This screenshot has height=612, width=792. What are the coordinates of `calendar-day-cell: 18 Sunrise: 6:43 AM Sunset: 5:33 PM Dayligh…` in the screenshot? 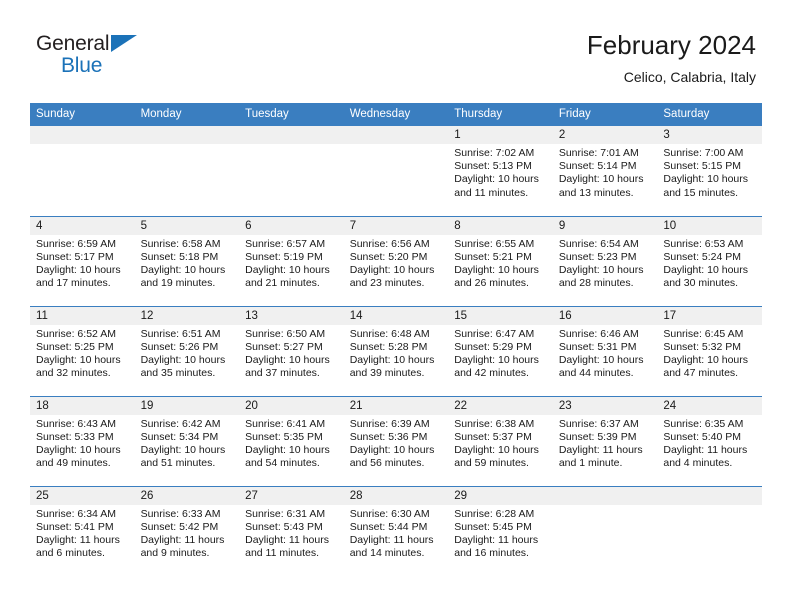 It's located at (82, 440).